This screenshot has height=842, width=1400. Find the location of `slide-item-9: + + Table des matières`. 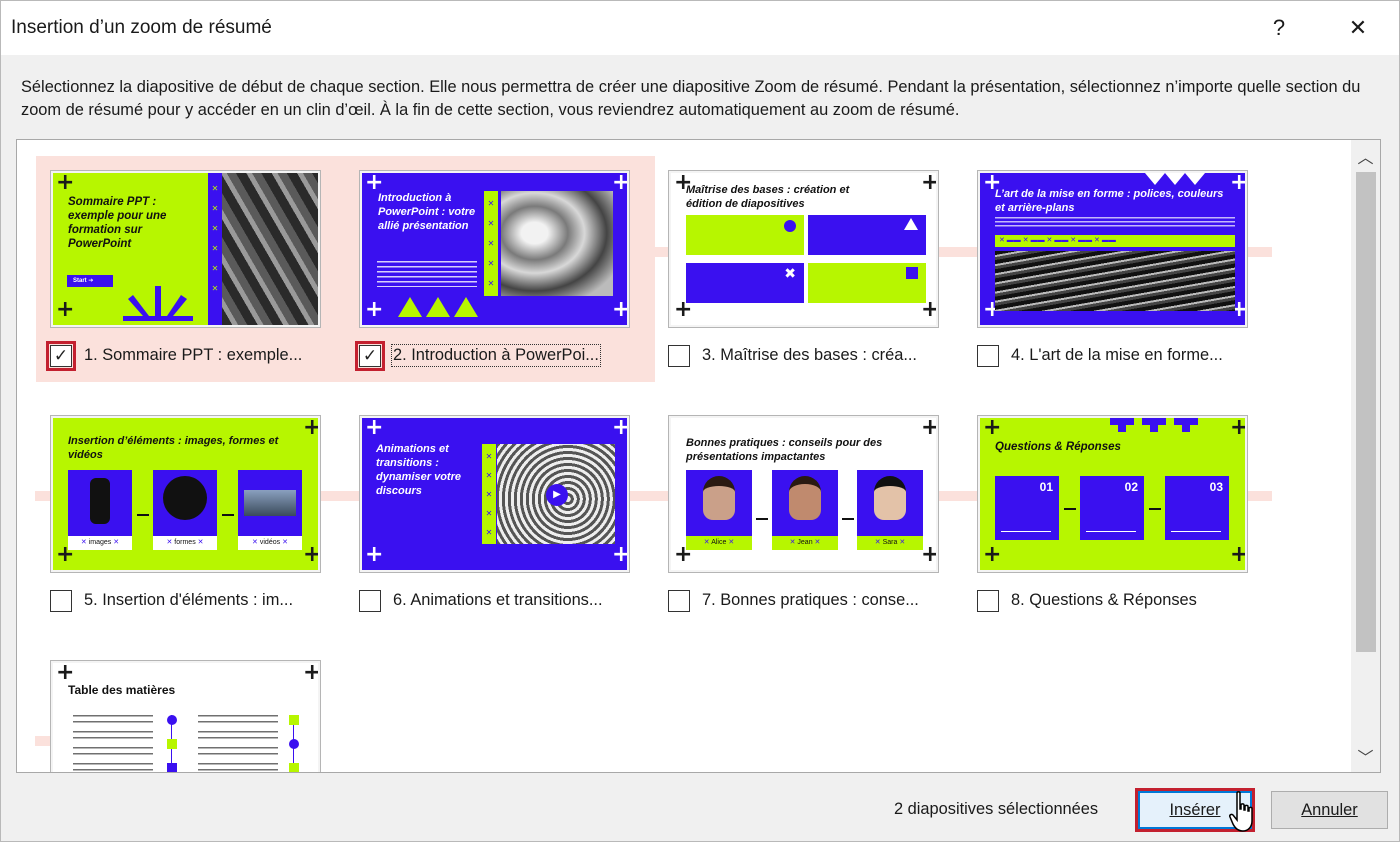

slide-item-9: + + Table des matières is located at coordinates (191, 709).